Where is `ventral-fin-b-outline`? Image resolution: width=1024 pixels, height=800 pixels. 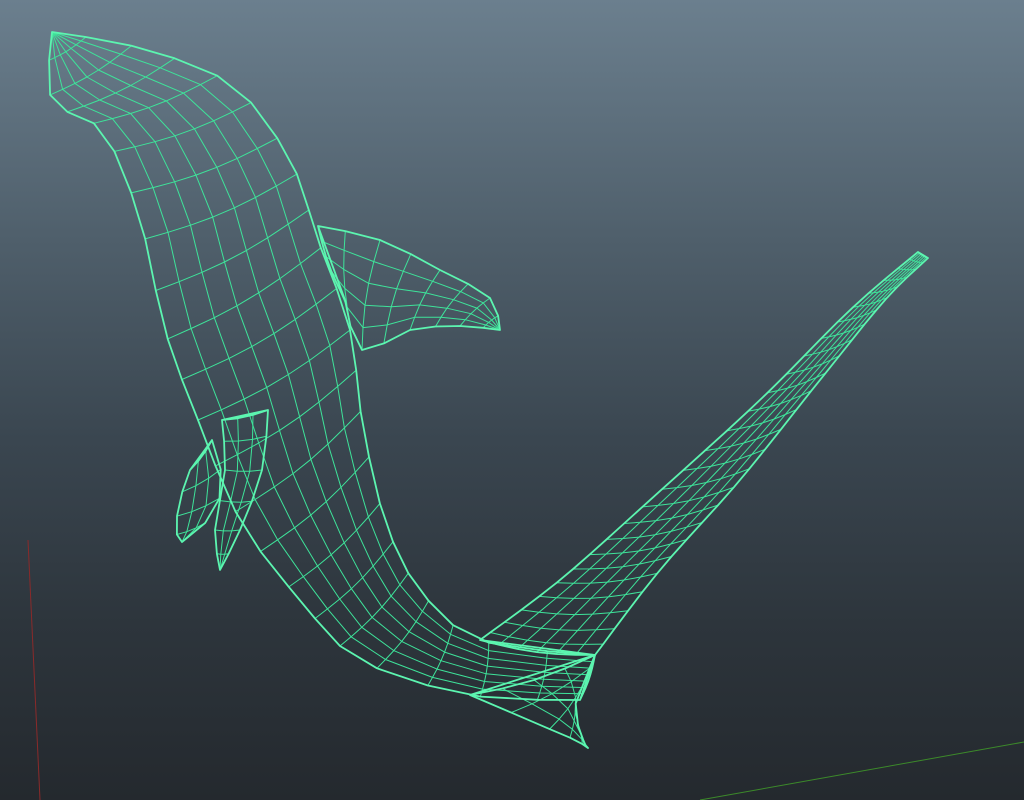
ventral-fin-b-outline is located at coordinates (241, 490).